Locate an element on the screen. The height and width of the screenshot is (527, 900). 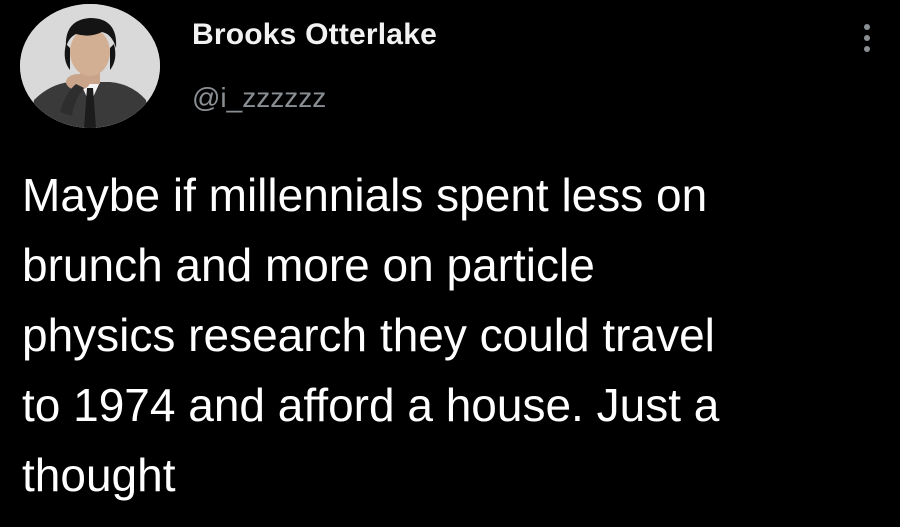
tweet-text-line: brunch and more on particle is located at coordinates (308, 265).